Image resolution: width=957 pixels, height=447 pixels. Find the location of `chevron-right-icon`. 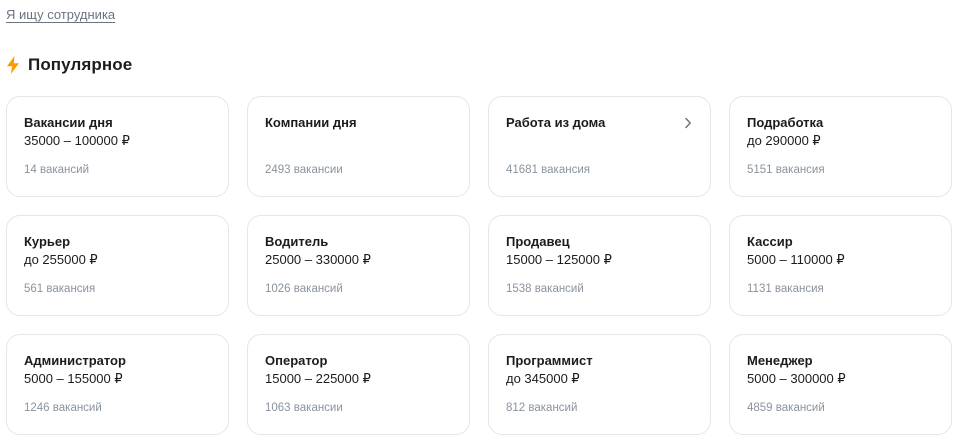

chevron-right-icon is located at coordinates (688, 125).